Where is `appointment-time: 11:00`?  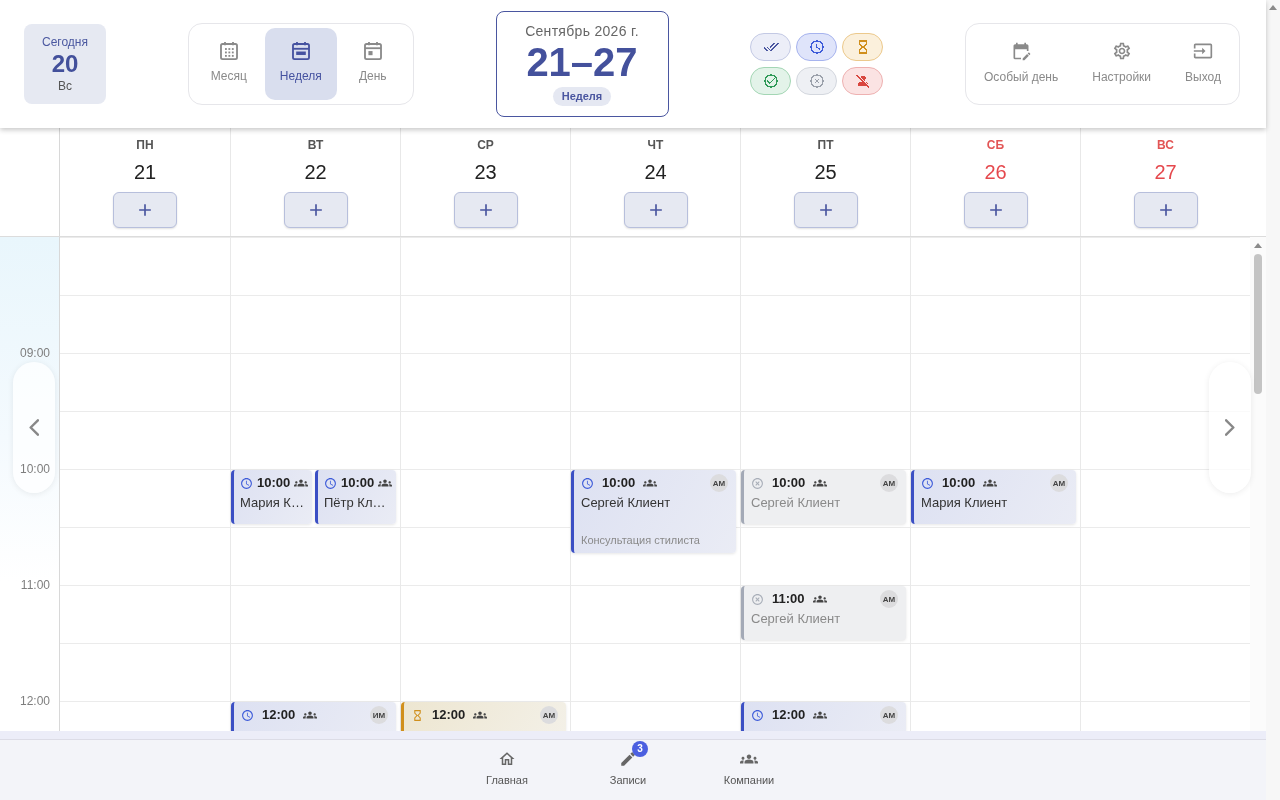 appointment-time: 11:00 is located at coordinates (788, 599).